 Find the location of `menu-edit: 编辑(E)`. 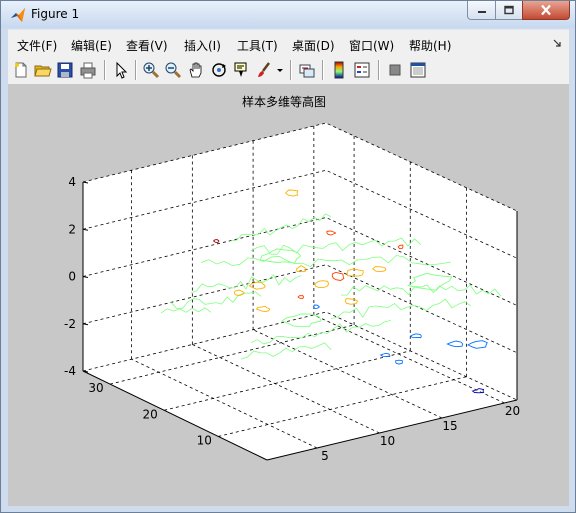

menu-edit: 编辑(E) is located at coordinates (91, 45).